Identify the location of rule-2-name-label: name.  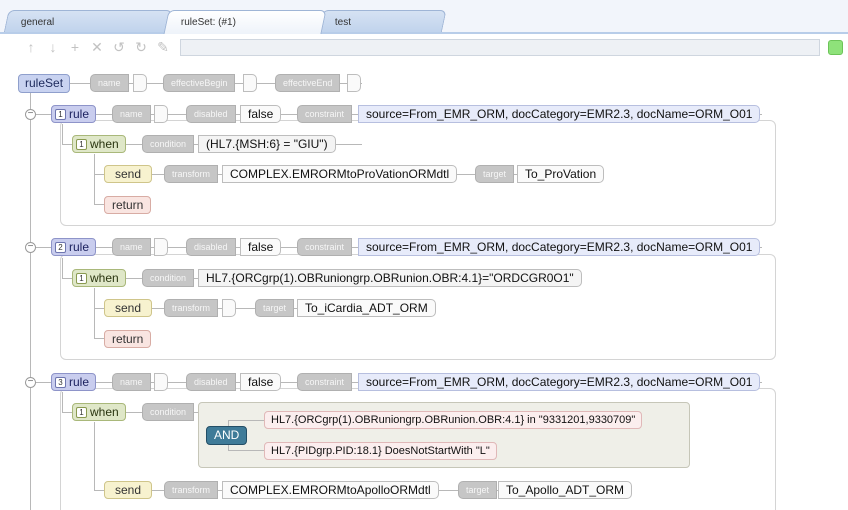
(131, 247).